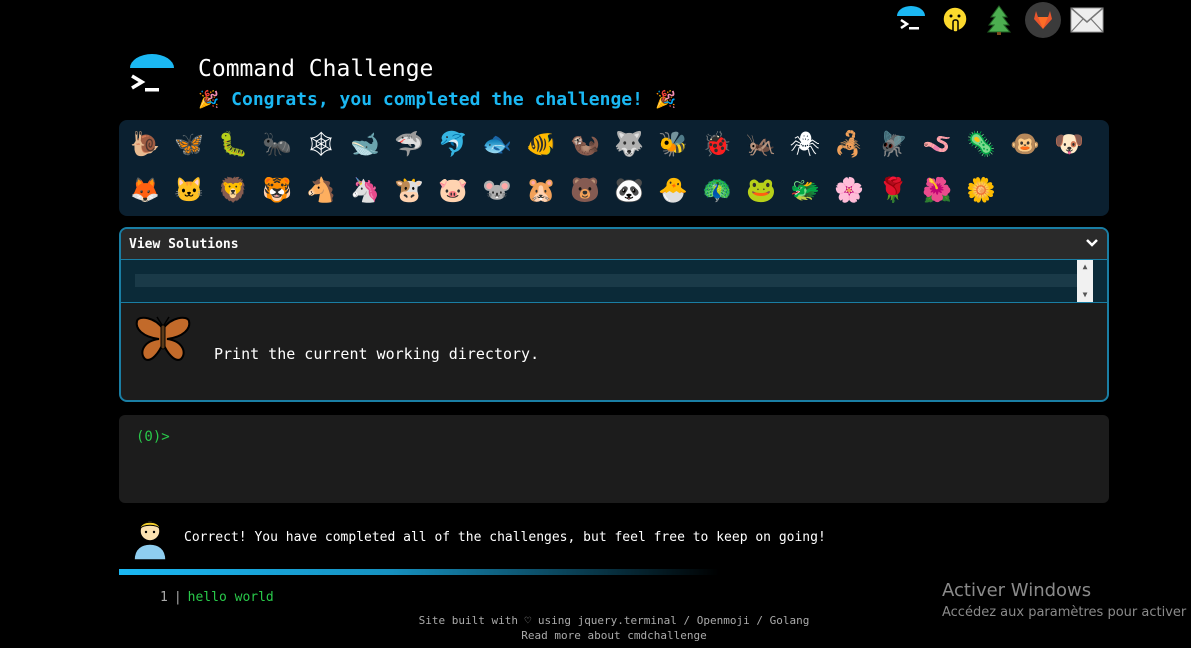  What do you see at coordinates (1017, 590) in the screenshot?
I see `watermark-title: Activer Windows` at bounding box center [1017, 590].